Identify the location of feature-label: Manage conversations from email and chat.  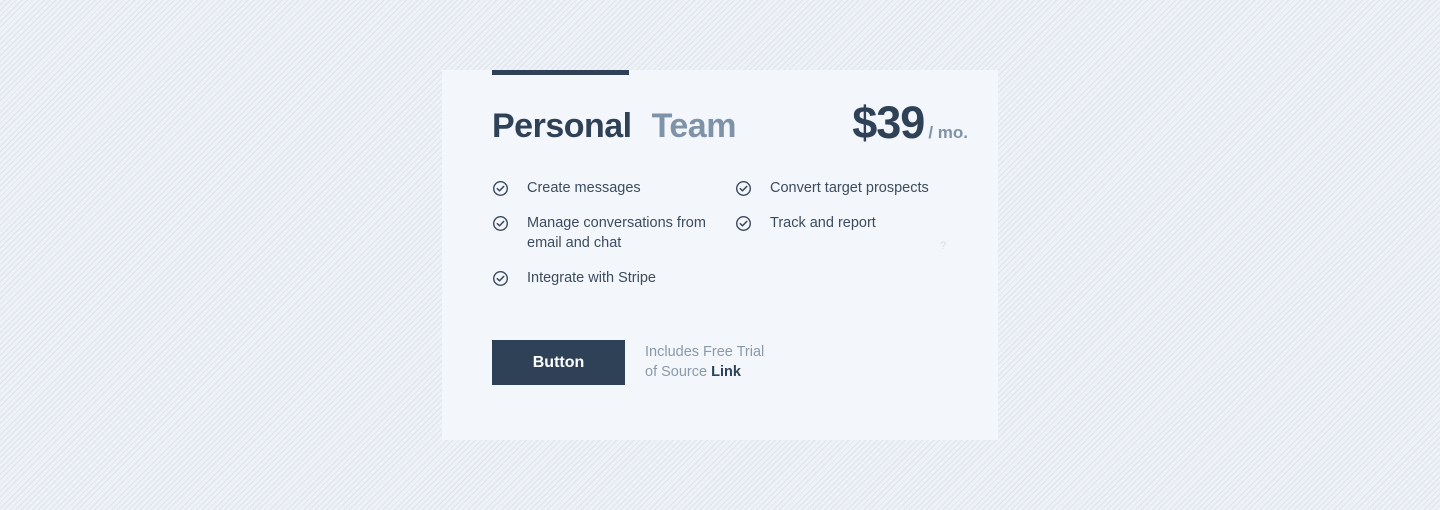
(616, 233).